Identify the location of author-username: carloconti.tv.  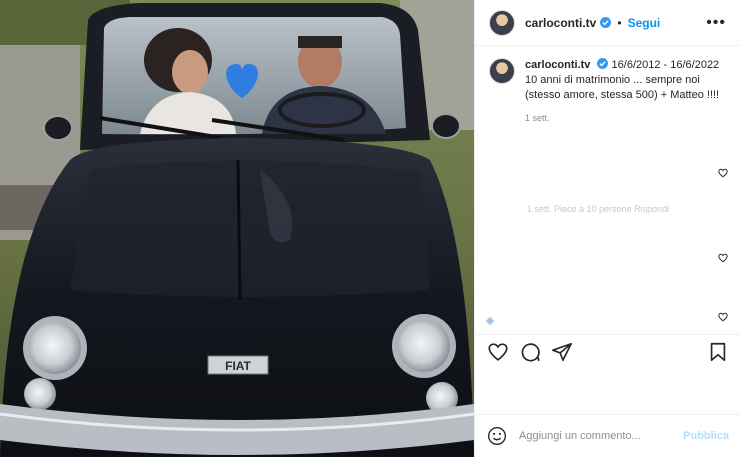
(560, 23).